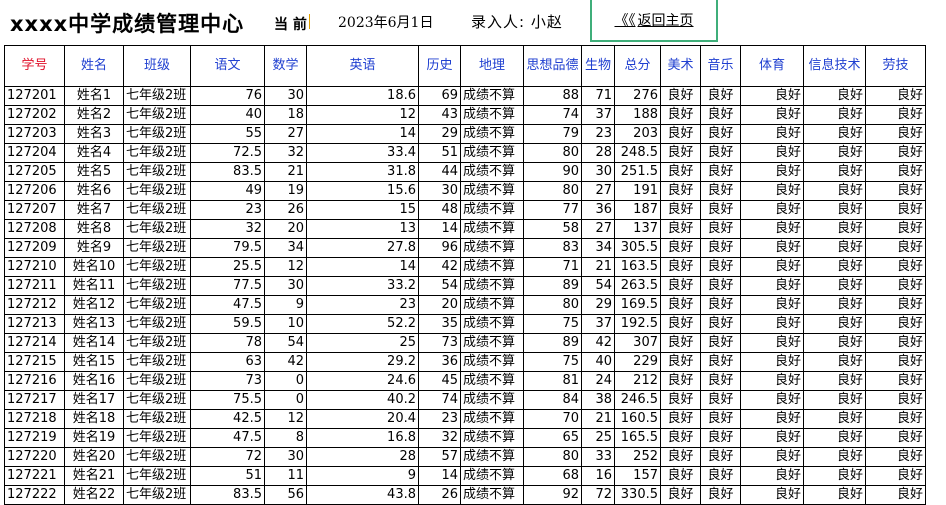 Image resolution: width=946 pixels, height=505 pixels. Describe the element at coordinates (94, 248) in the screenshot. I see `table-cell: 姓名9` at that location.